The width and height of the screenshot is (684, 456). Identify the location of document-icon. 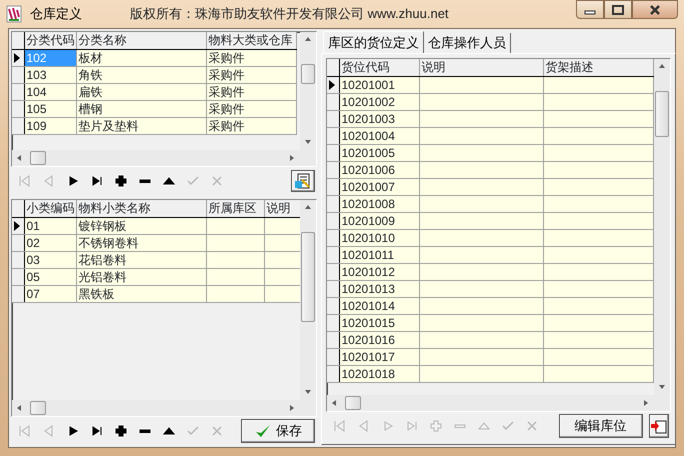
(303, 181).